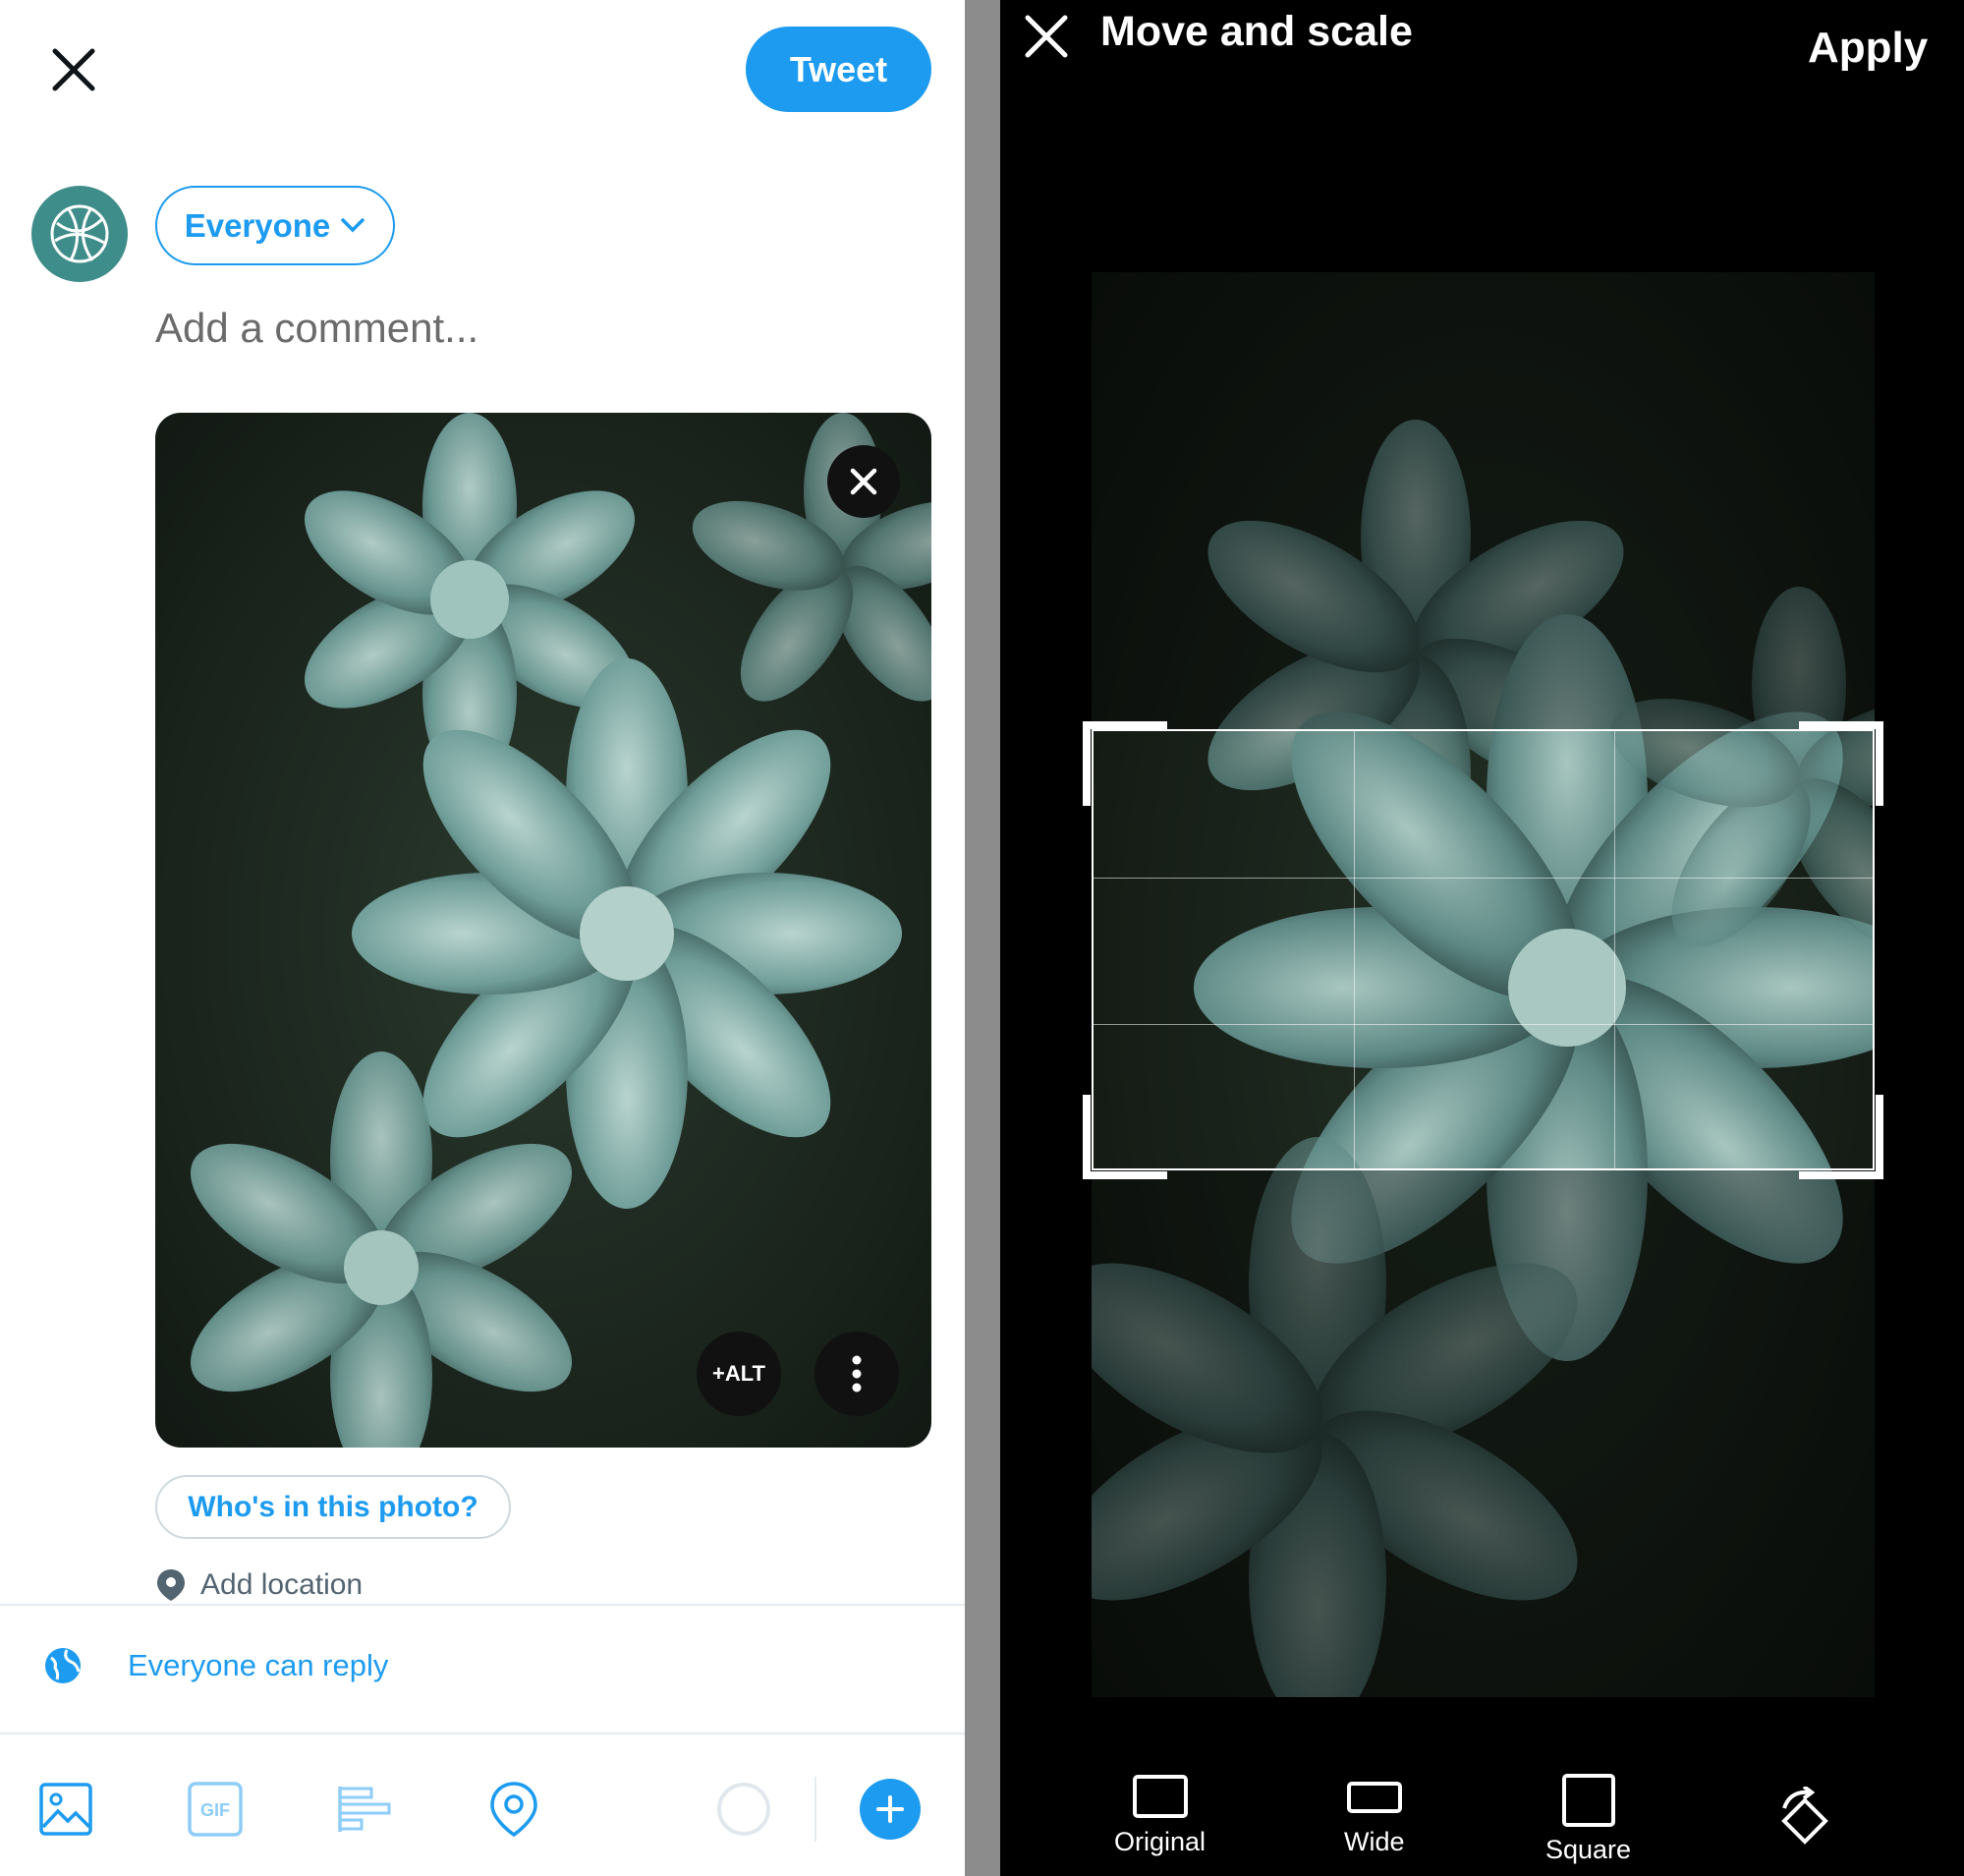 The image size is (1964, 1876). What do you see at coordinates (66, 1809) in the screenshot?
I see `image-icon` at bounding box center [66, 1809].